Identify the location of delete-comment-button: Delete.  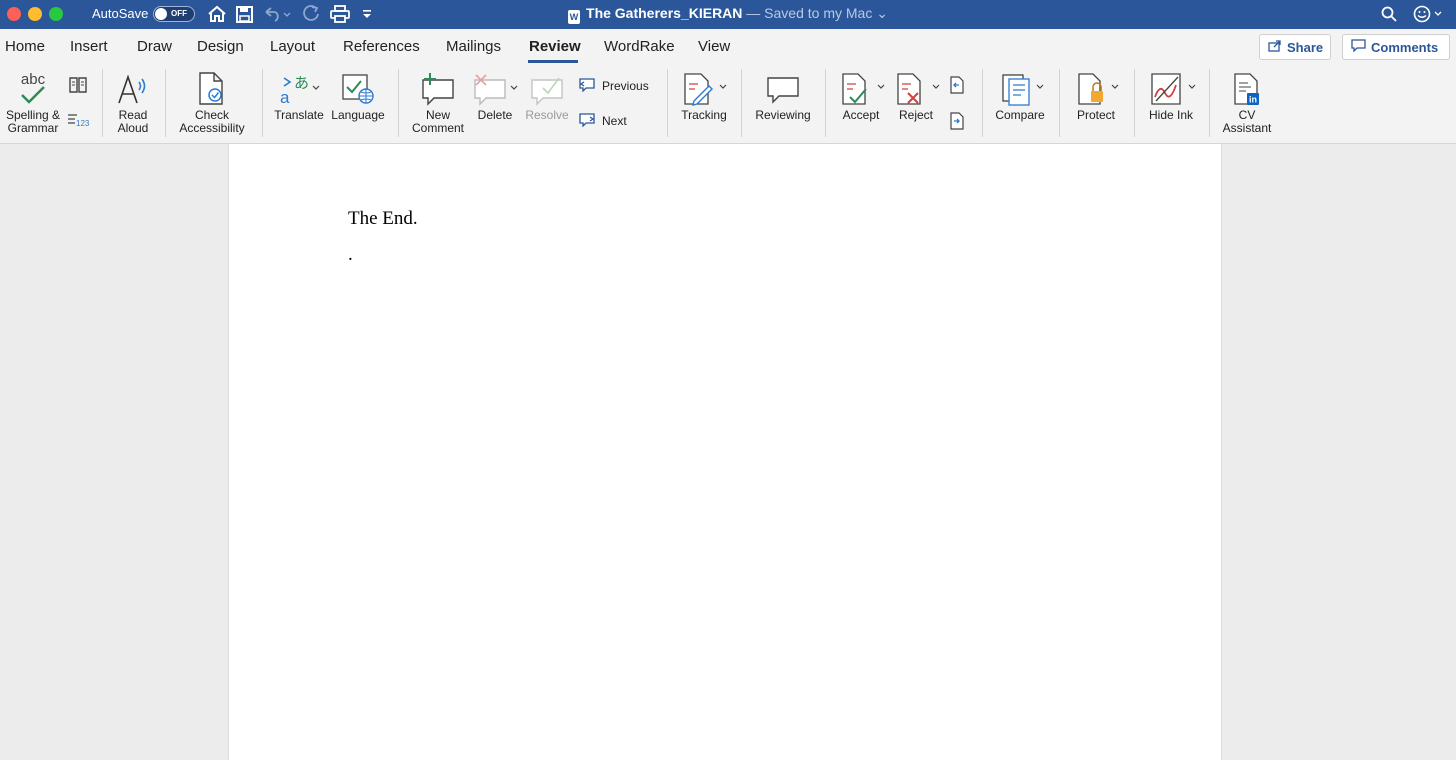
(495, 95).